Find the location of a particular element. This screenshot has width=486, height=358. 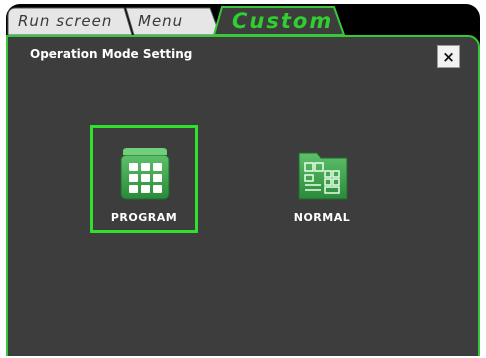

panel-title: Operation Mode Setting is located at coordinates (111, 54).